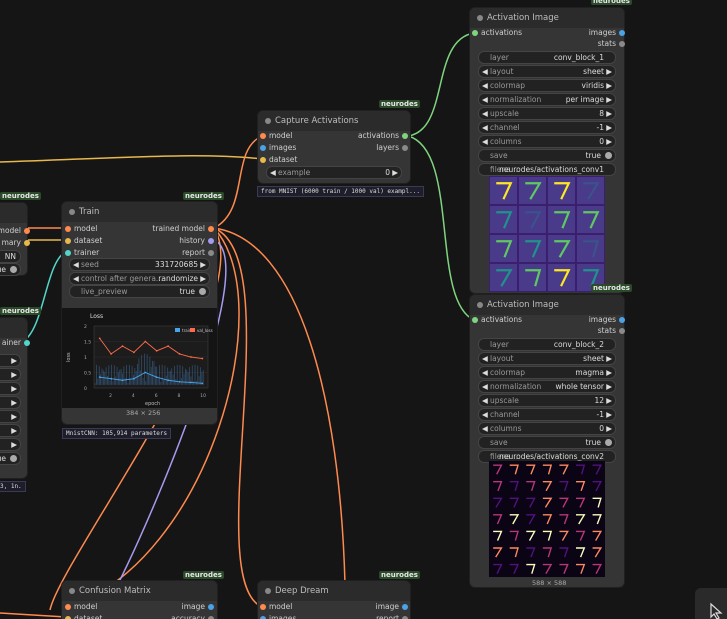 The image size is (727, 619). What do you see at coordinates (10, 458) in the screenshot?
I see `toggle-left-bottom: true` at bounding box center [10, 458].